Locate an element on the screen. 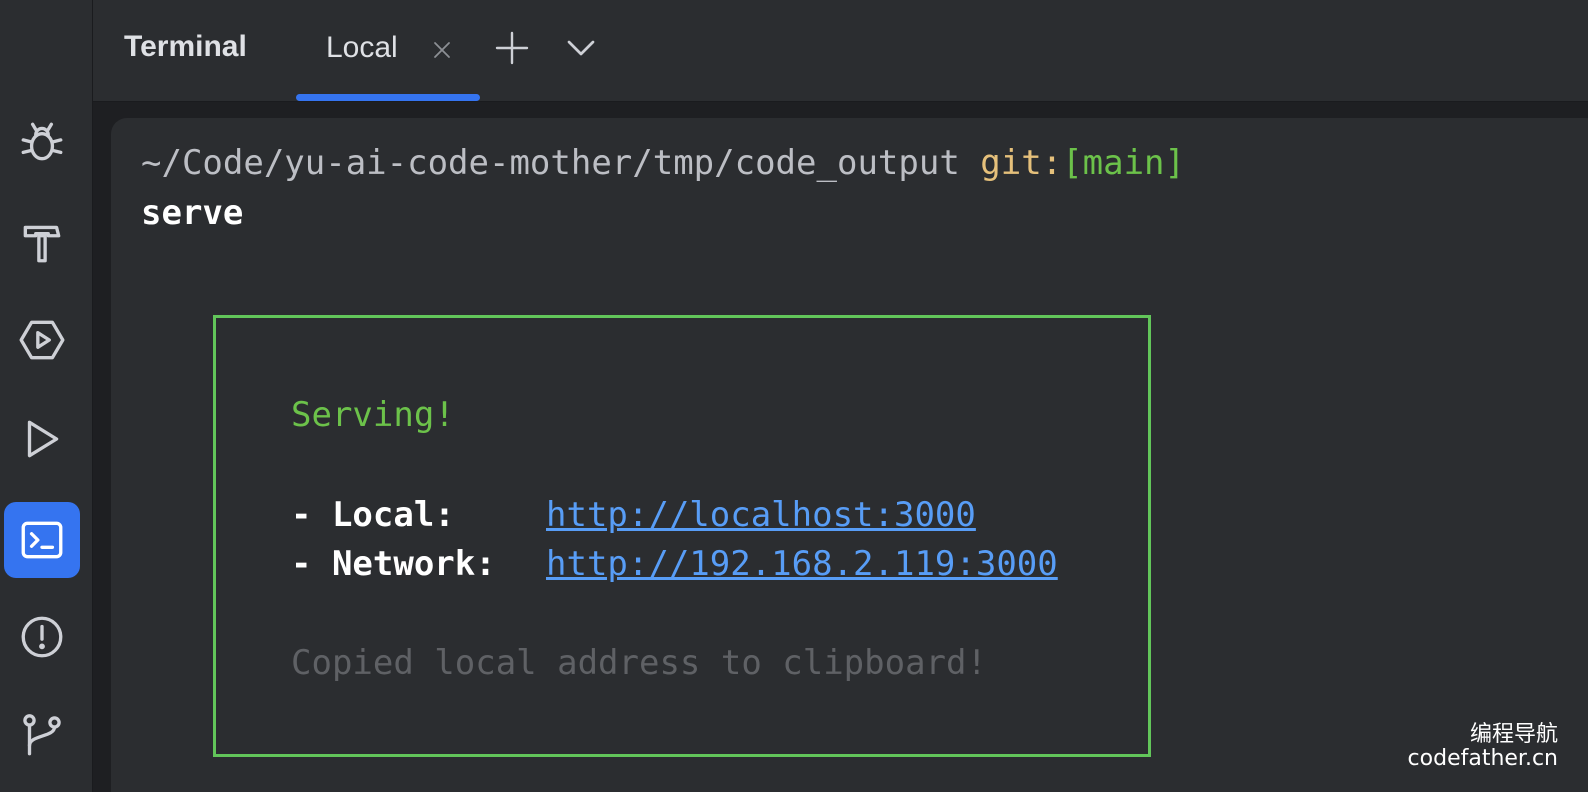 Image resolution: width=1588 pixels, height=792 pixels. tab-label: Local is located at coordinates (362, 47).